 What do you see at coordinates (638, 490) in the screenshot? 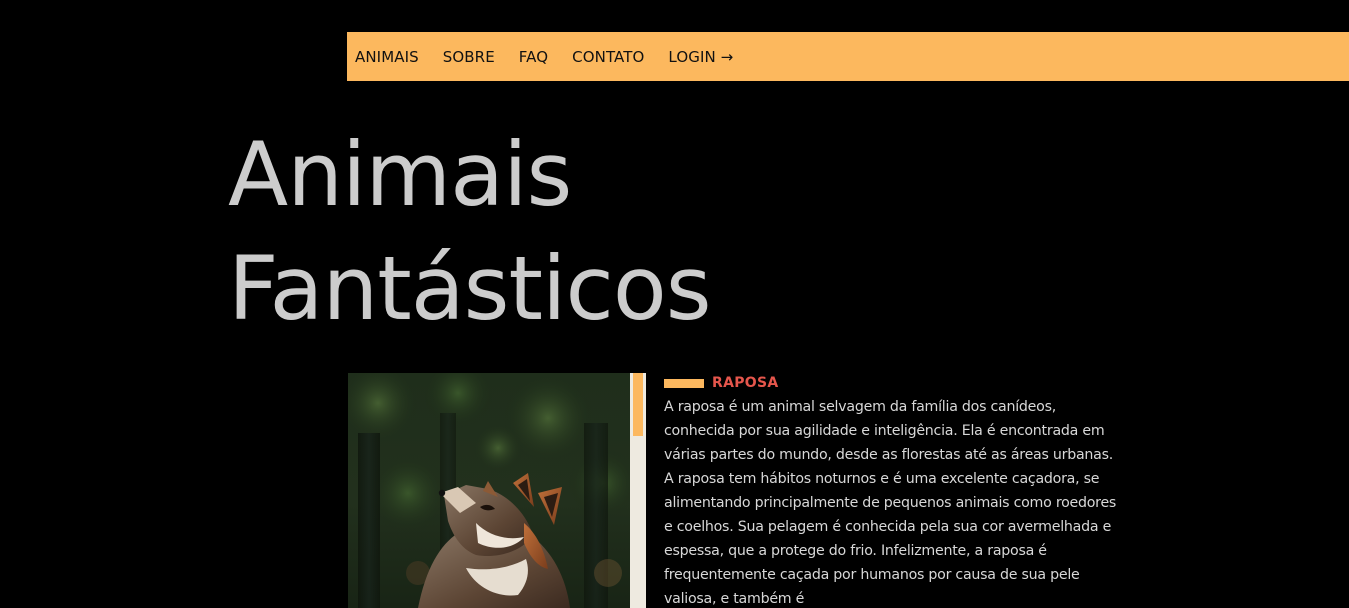
I see `gallery-scrollbar` at bounding box center [638, 490].